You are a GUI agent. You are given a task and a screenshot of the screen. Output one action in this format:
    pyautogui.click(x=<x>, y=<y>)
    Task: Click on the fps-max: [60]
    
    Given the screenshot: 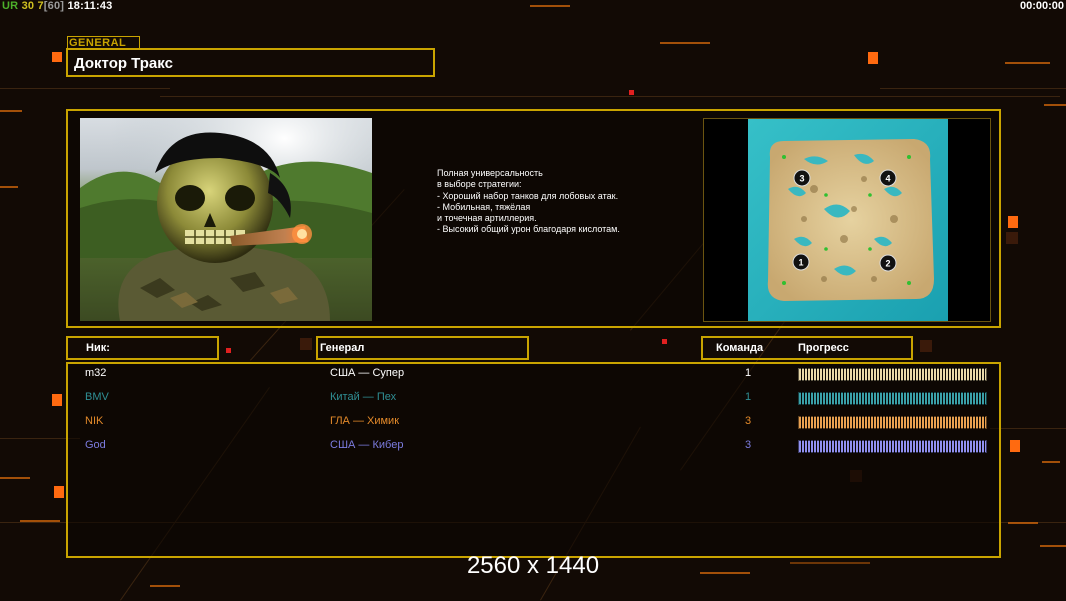 What is the action you would take?
    pyautogui.click(x=54, y=6)
    